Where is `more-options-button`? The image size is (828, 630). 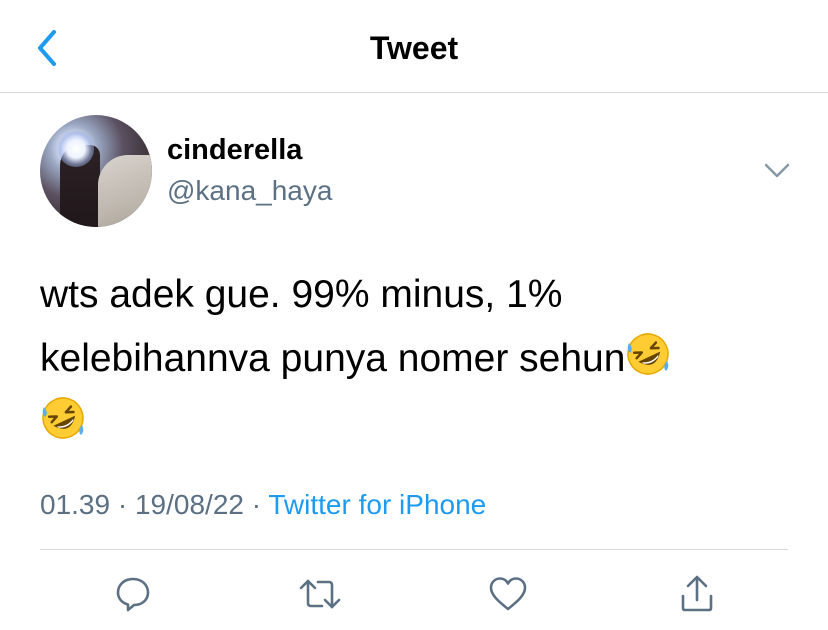
more-options-button is located at coordinates (777, 171).